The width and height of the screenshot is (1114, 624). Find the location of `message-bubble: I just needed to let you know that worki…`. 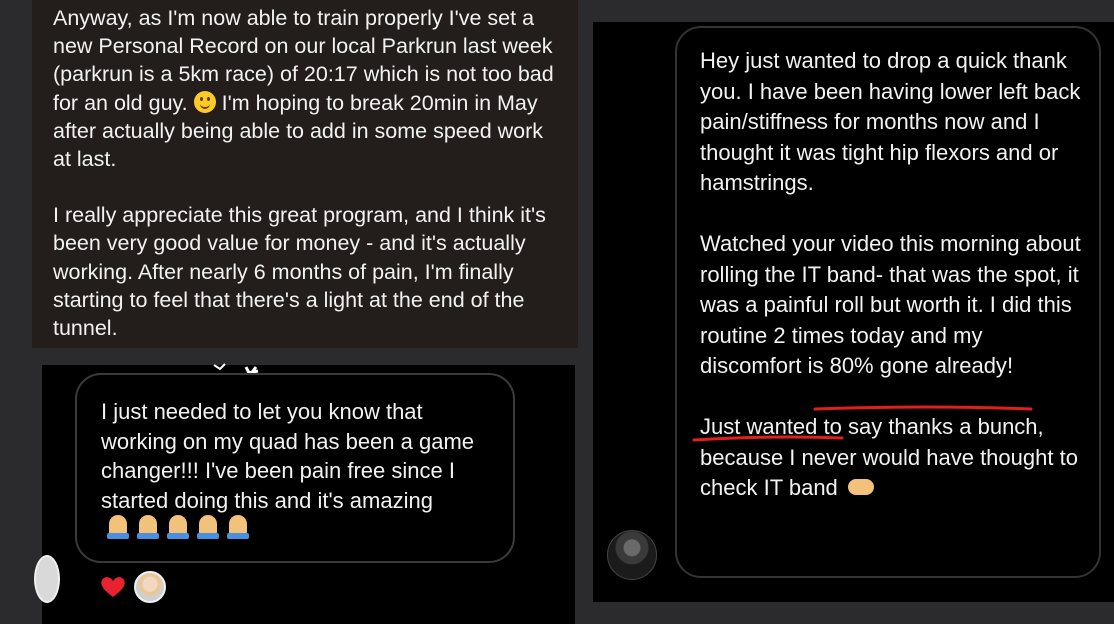

message-bubble: I just needed to let you know that worki… is located at coordinates (295, 468).